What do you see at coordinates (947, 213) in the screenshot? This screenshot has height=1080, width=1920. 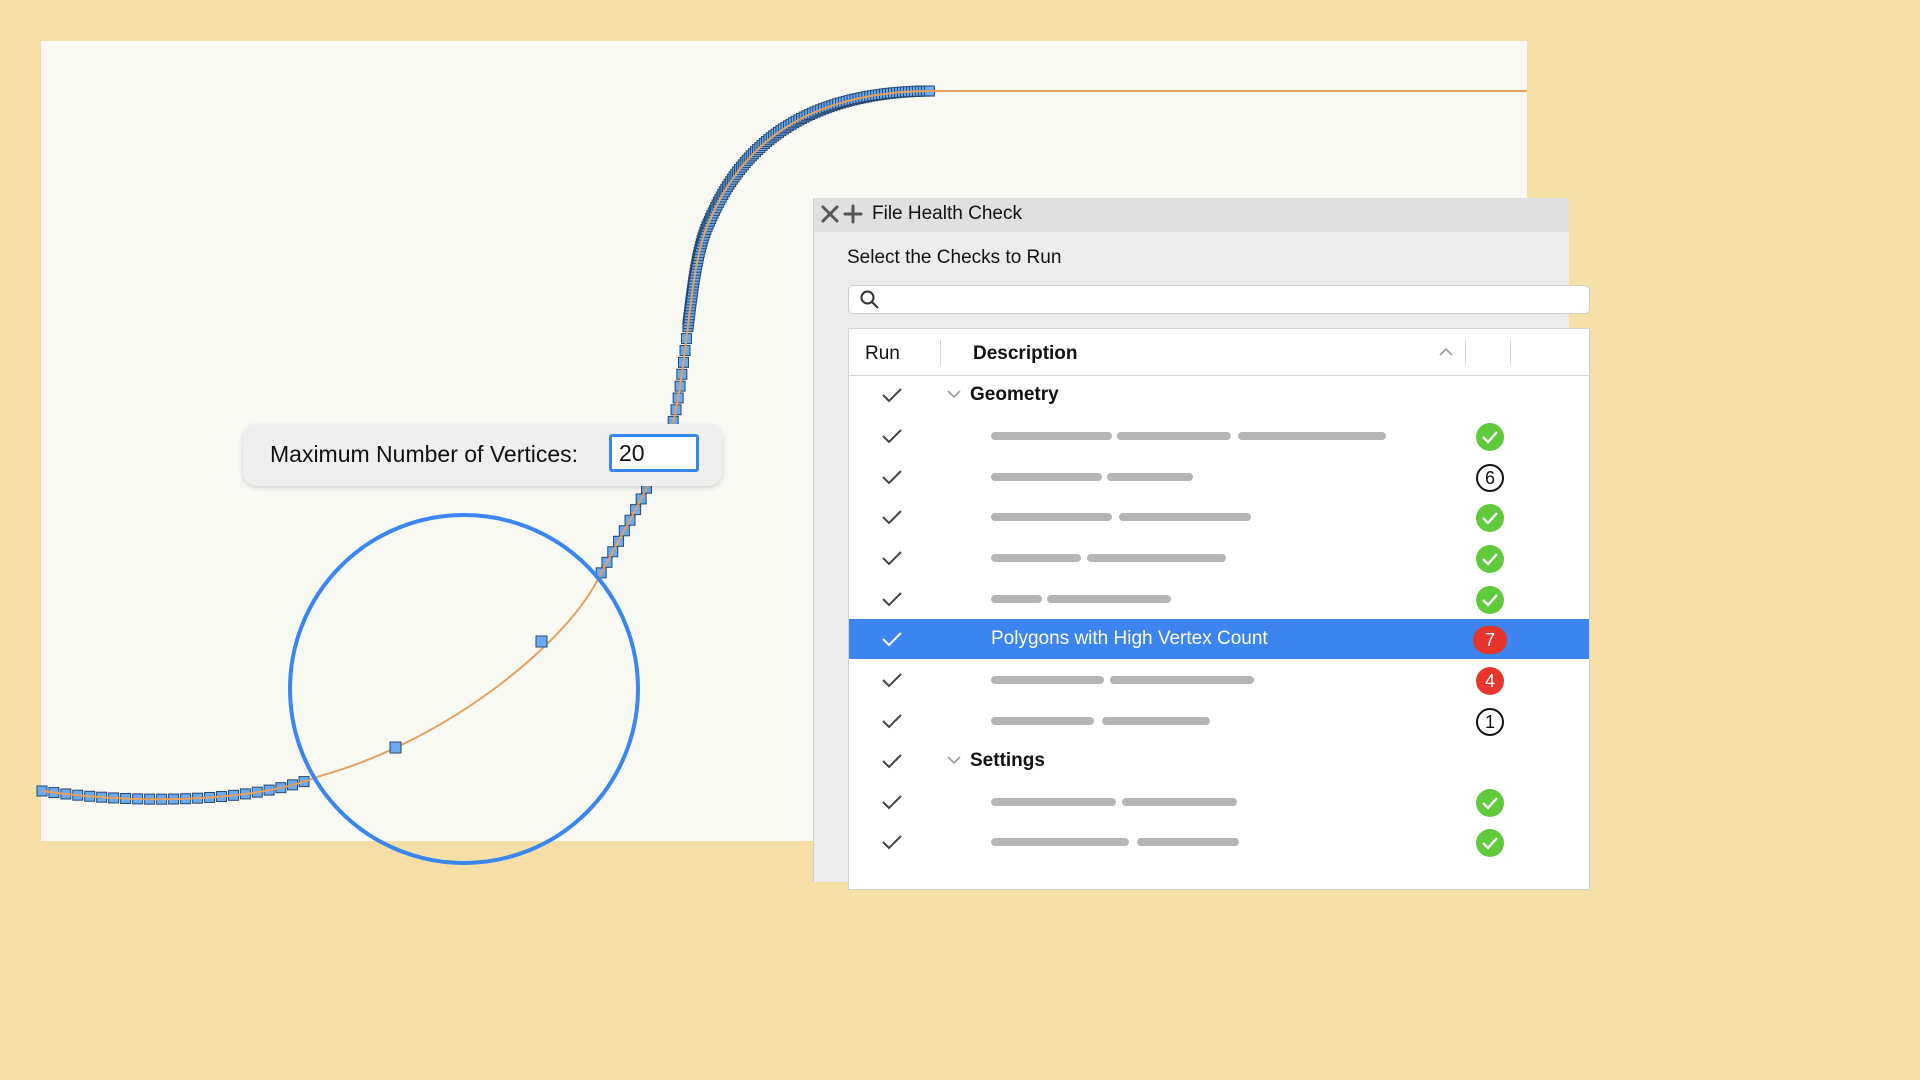 I see `panel-title: File Health Check` at bounding box center [947, 213].